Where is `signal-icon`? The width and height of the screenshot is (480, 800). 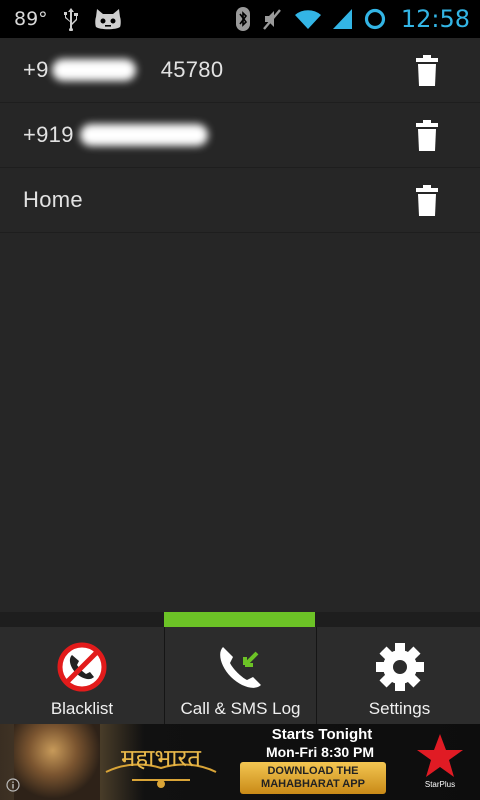
signal-icon is located at coordinates (342, 19).